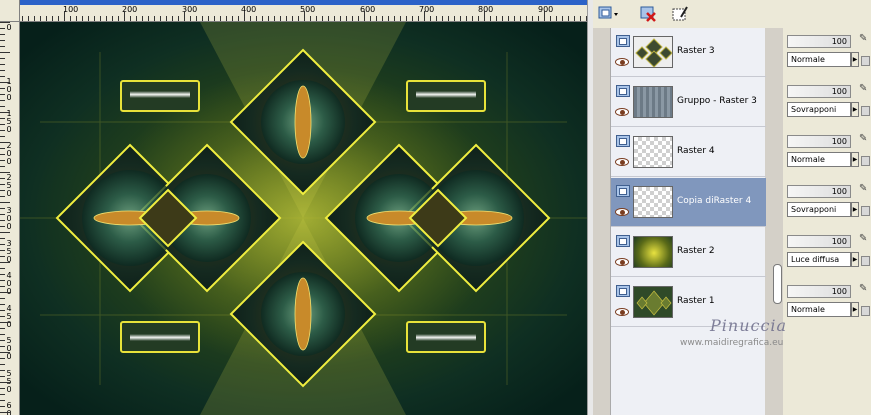 The height and width of the screenshot is (415, 871). Describe the element at coordinates (688, 252) in the screenshot. I see `layer-row: Raster 2` at that location.